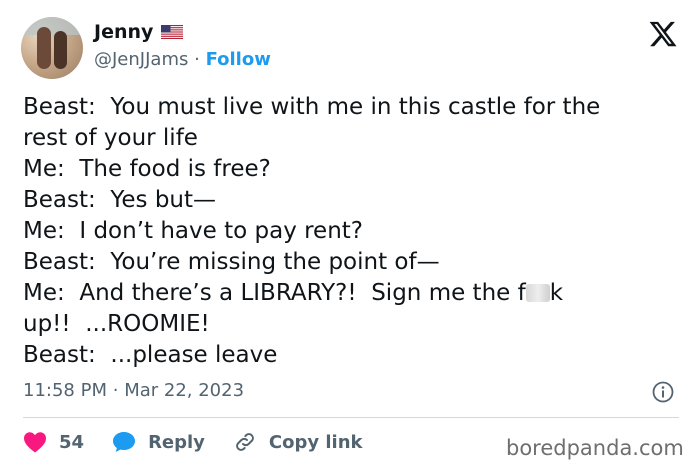 The width and height of the screenshot is (700, 471). I want to click on author-name: Jenny, so click(123, 32).